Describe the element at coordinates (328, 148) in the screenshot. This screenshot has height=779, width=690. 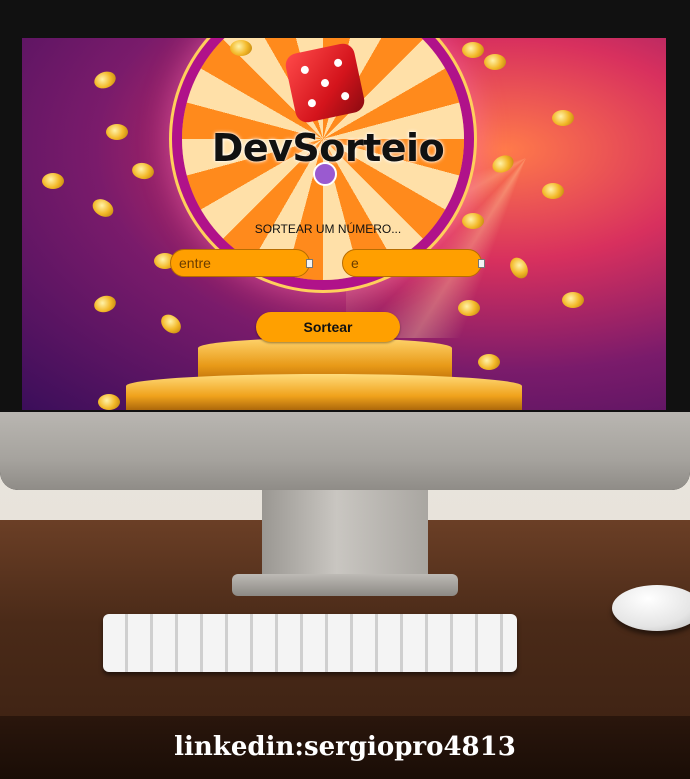
I see `app-logo: DevSorteio` at that location.